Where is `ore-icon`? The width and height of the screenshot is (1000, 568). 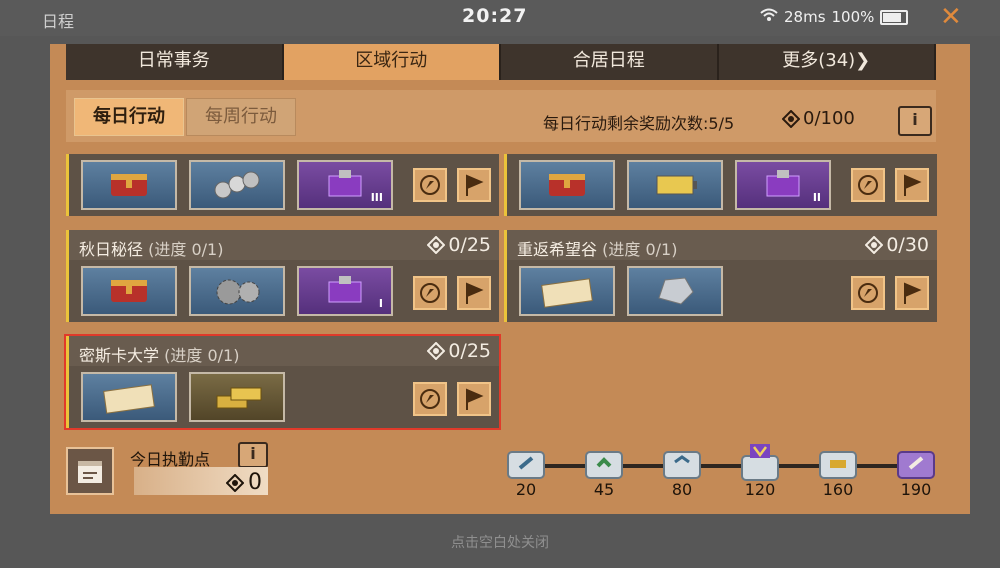
ore-icon is located at coordinates (675, 291).